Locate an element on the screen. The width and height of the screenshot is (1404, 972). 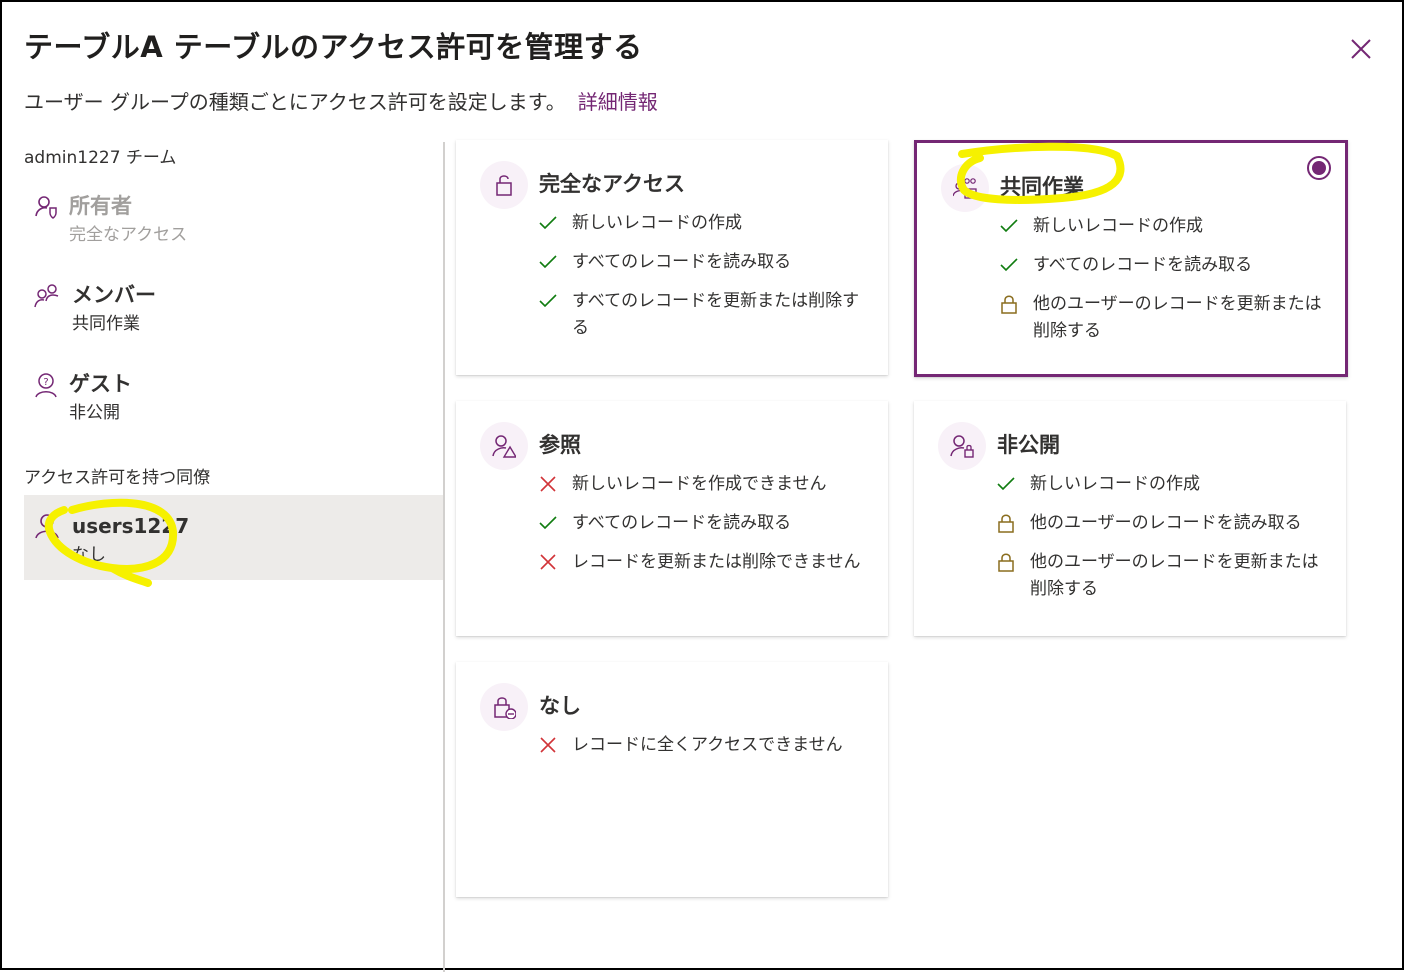
capability-text: レコードを更新または削除できません is located at coordinates (716, 562).